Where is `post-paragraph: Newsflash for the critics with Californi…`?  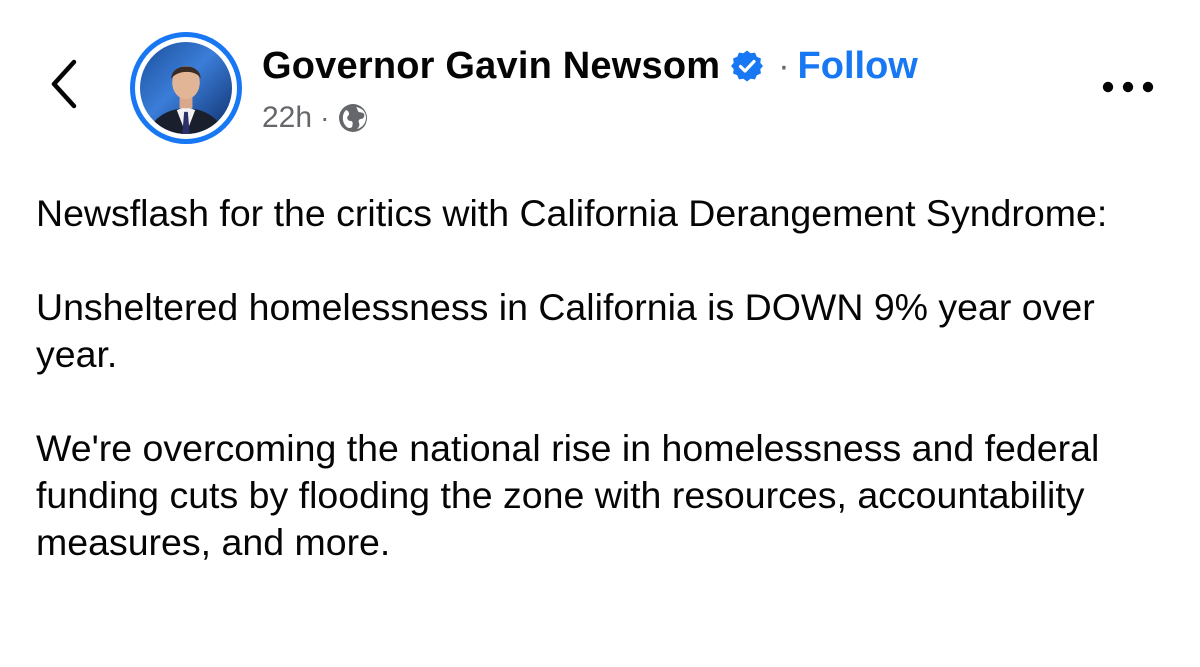
post-paragraph: Newsflash for the critics with Californi… is located at coordinates (572, 213).